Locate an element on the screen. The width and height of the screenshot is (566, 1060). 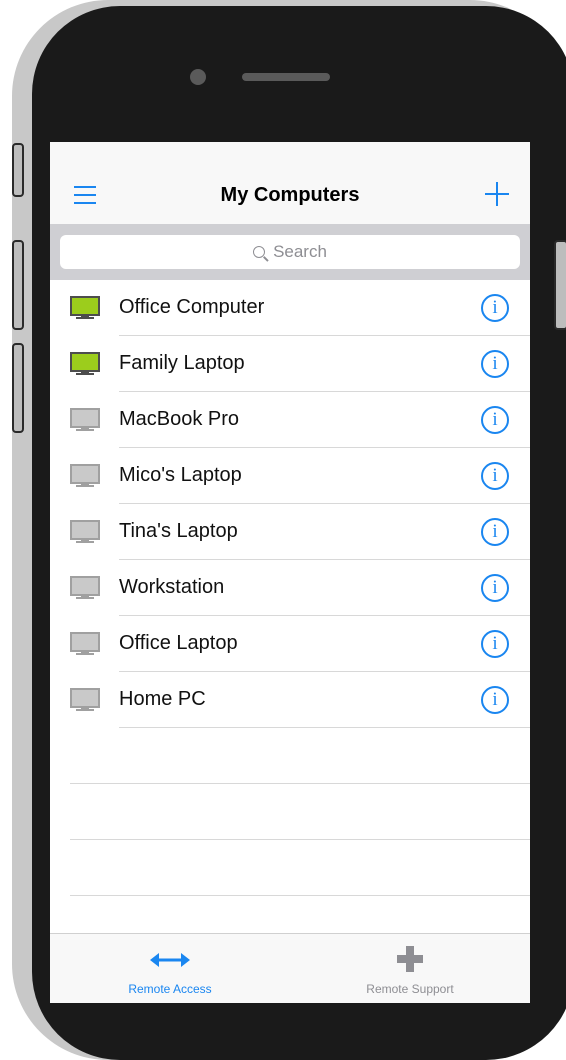
search-input: Search is located at coordinates (290, 252).